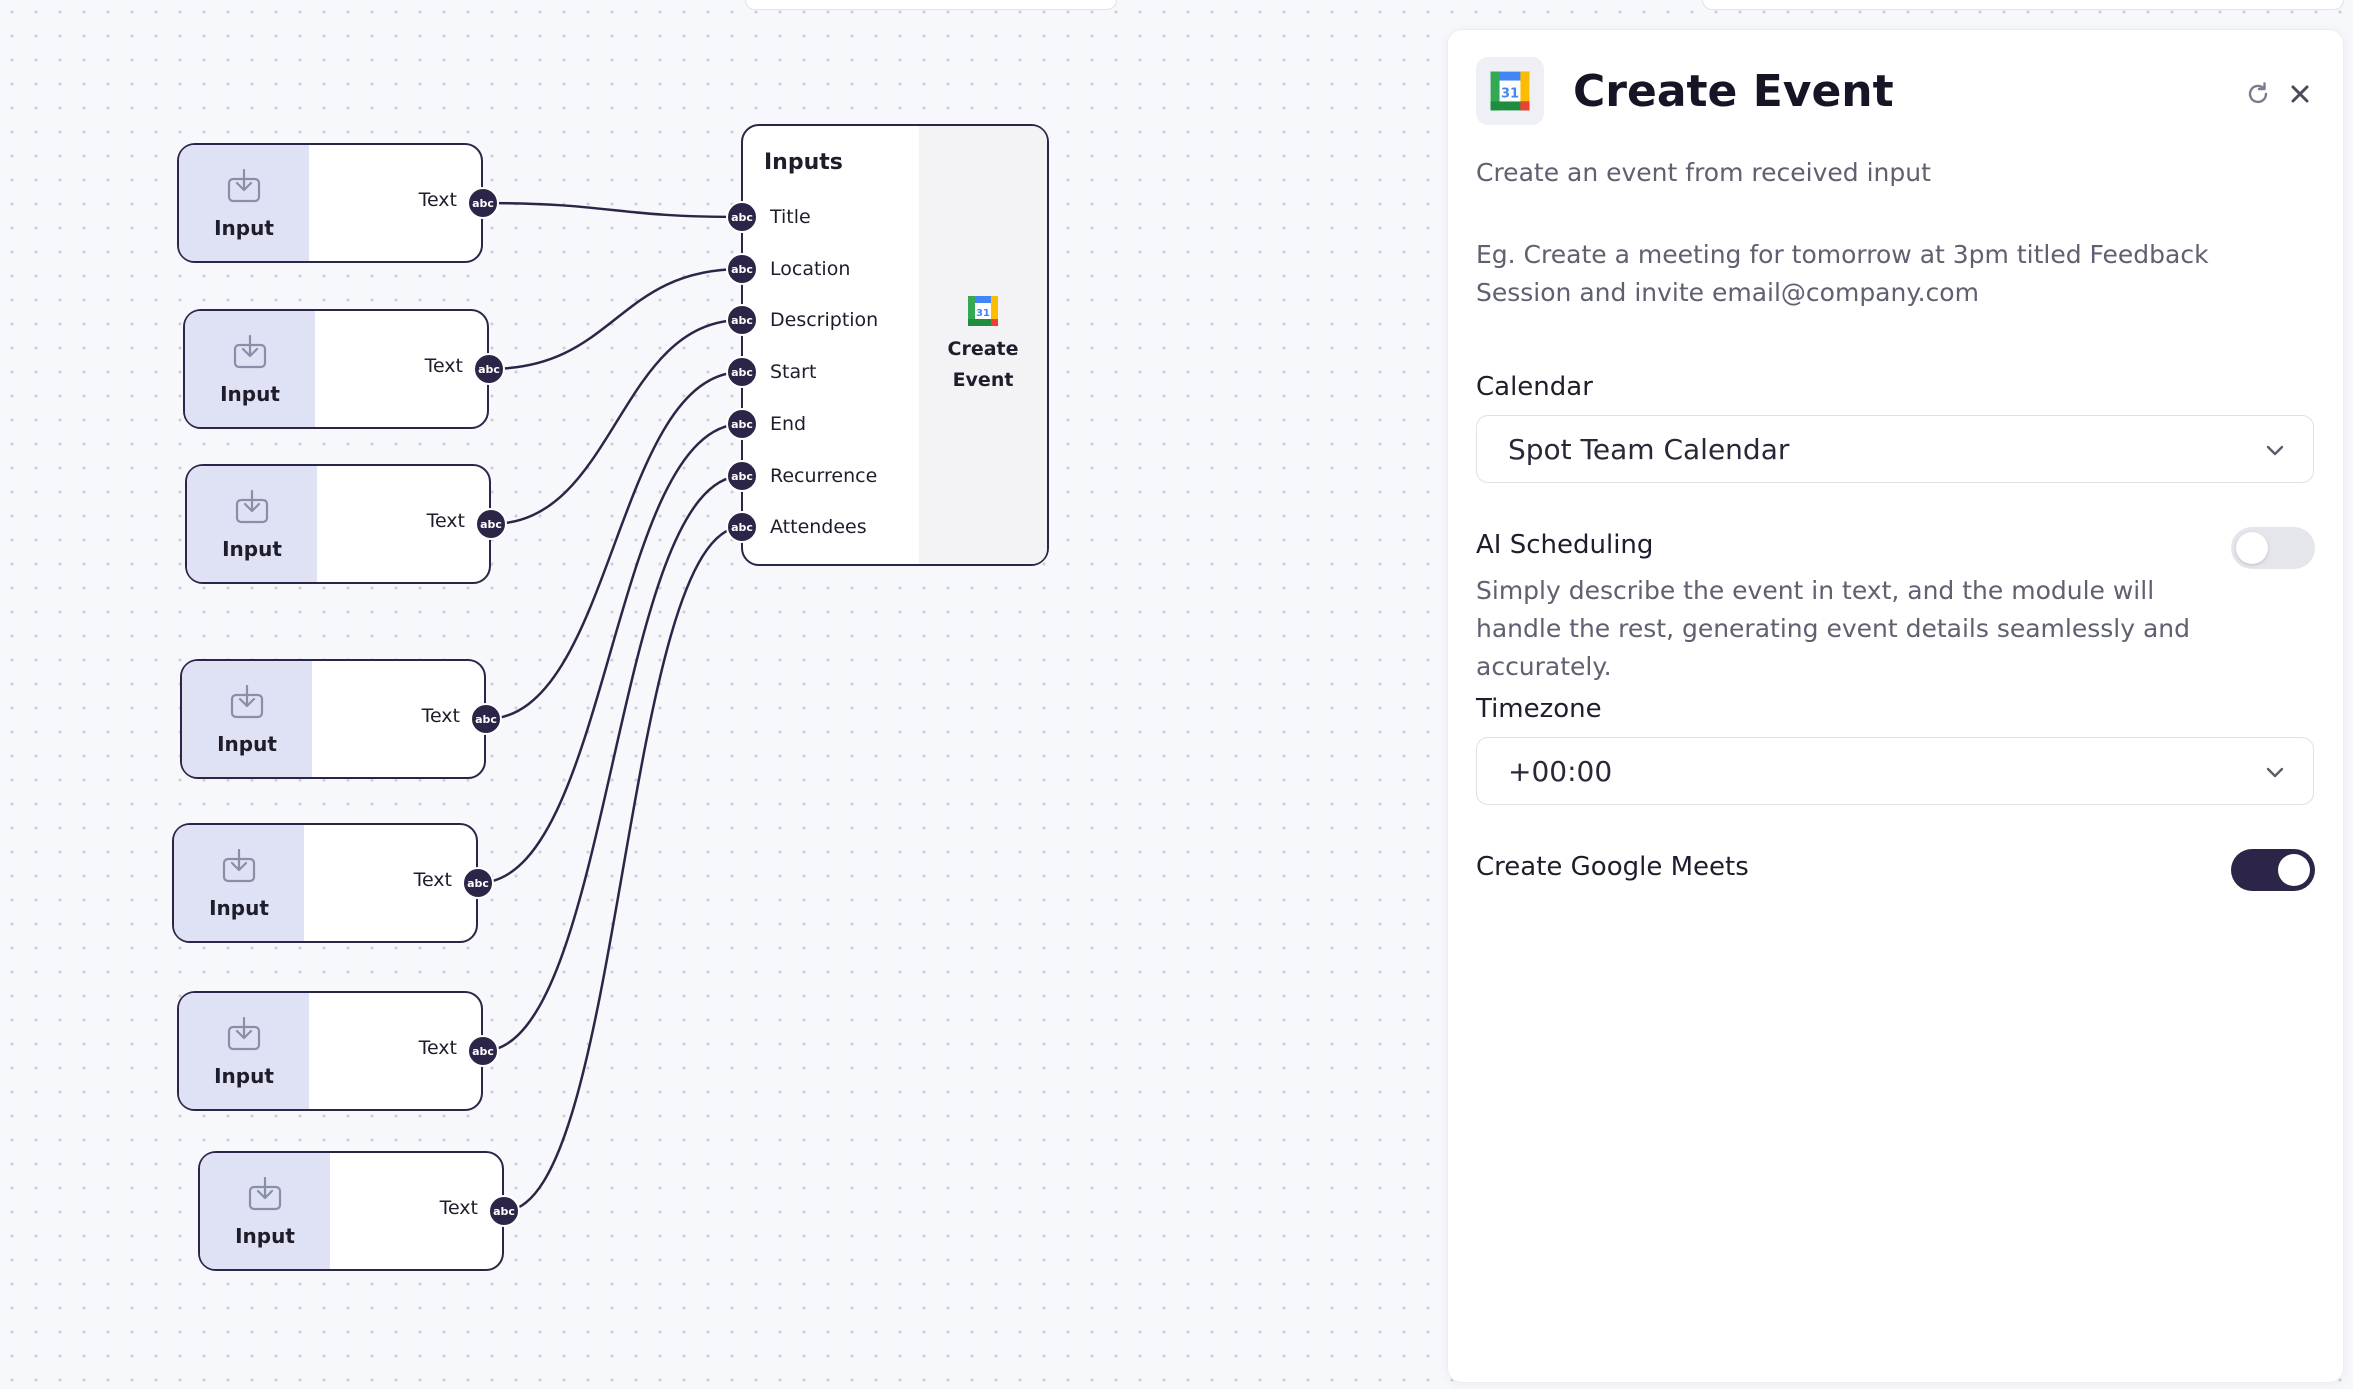 This screenshot has height=1389, width=2353. I want to click on field-label: End, so click(788, 424).